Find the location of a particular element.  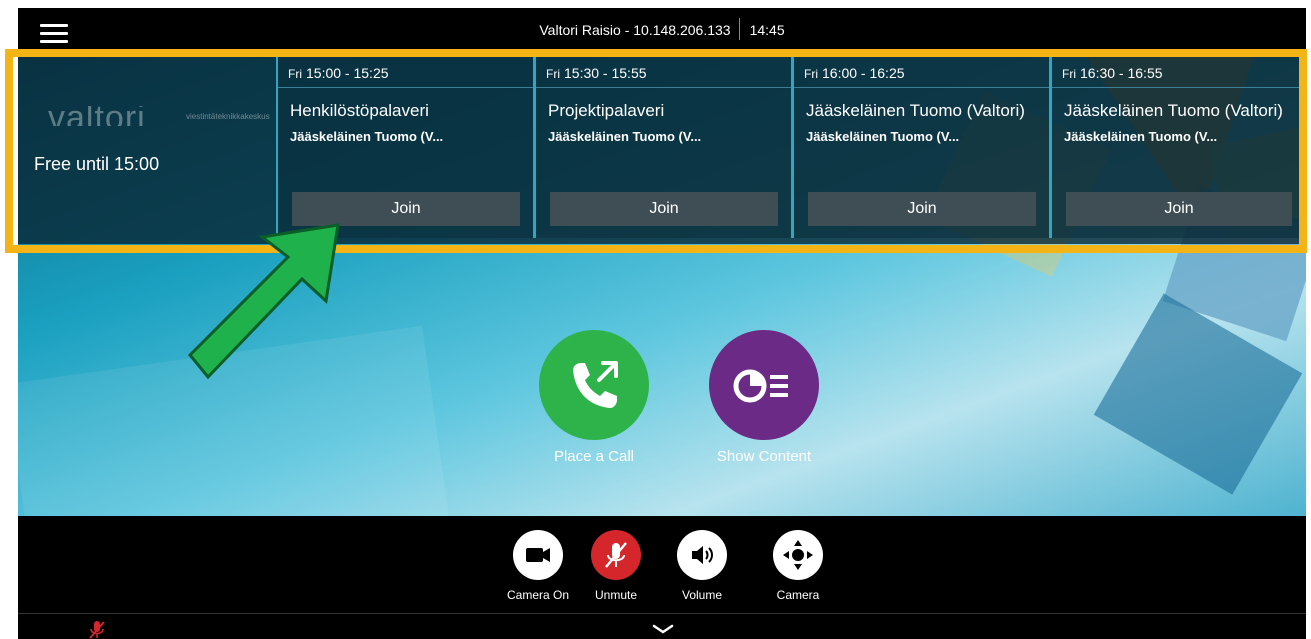

unmute-label: Unmute is located at coordinates (616, 595).